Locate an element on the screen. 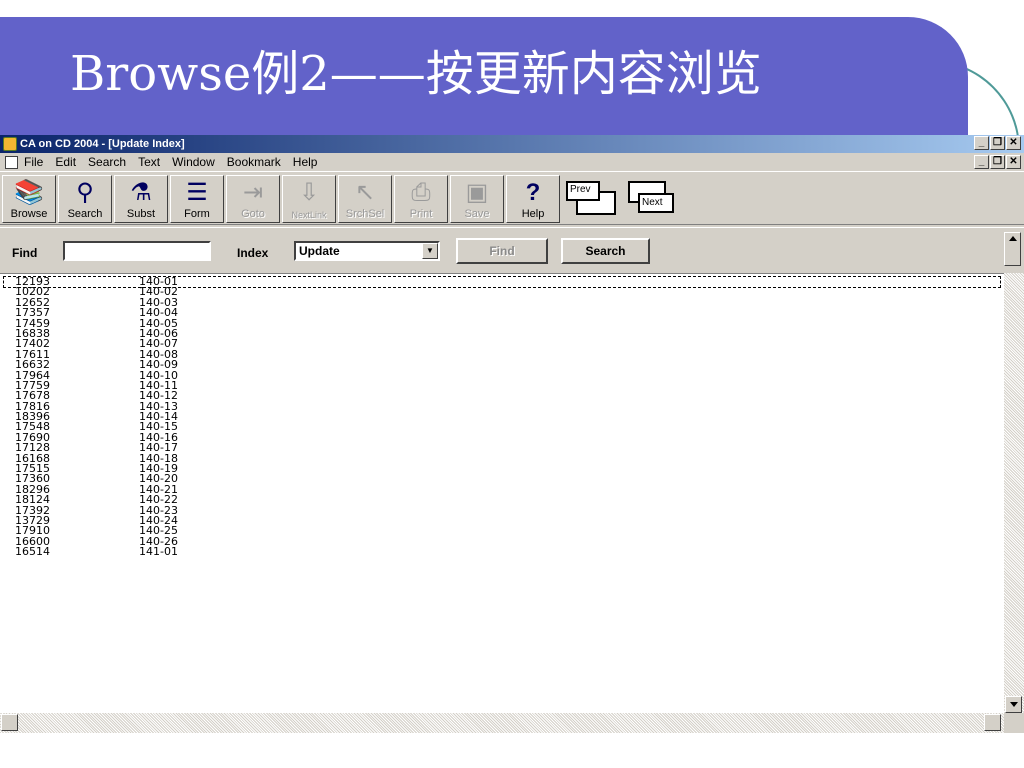  print-button: ⎙ Print is located at coordinates (421, 199).